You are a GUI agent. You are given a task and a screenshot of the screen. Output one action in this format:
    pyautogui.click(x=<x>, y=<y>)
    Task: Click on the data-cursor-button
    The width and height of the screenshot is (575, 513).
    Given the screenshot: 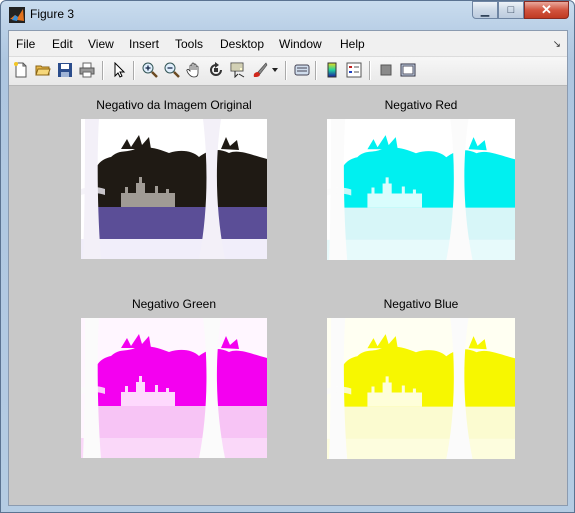 What is the action you would take?
    pyautogui.click(x=238, y=70)
    